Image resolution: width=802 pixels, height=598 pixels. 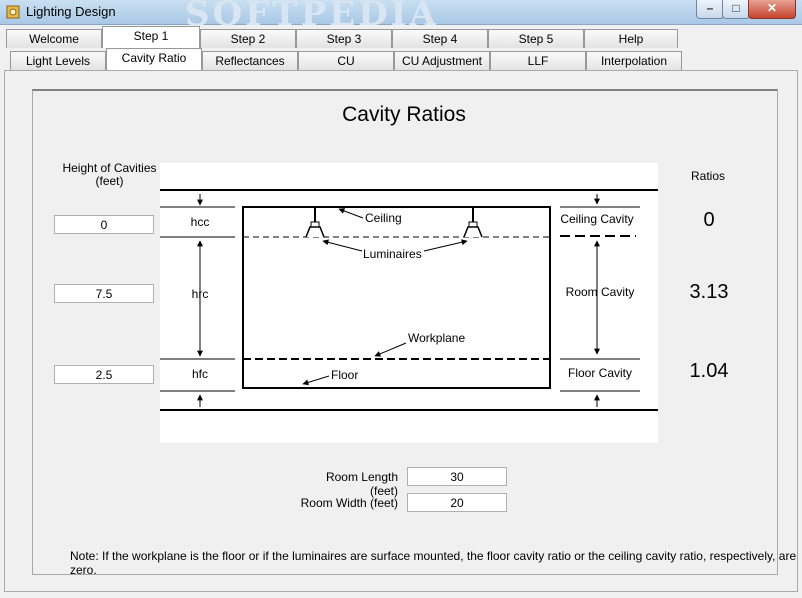 I want to click on ratios-header: Ratios, so click(x=707, y=176).